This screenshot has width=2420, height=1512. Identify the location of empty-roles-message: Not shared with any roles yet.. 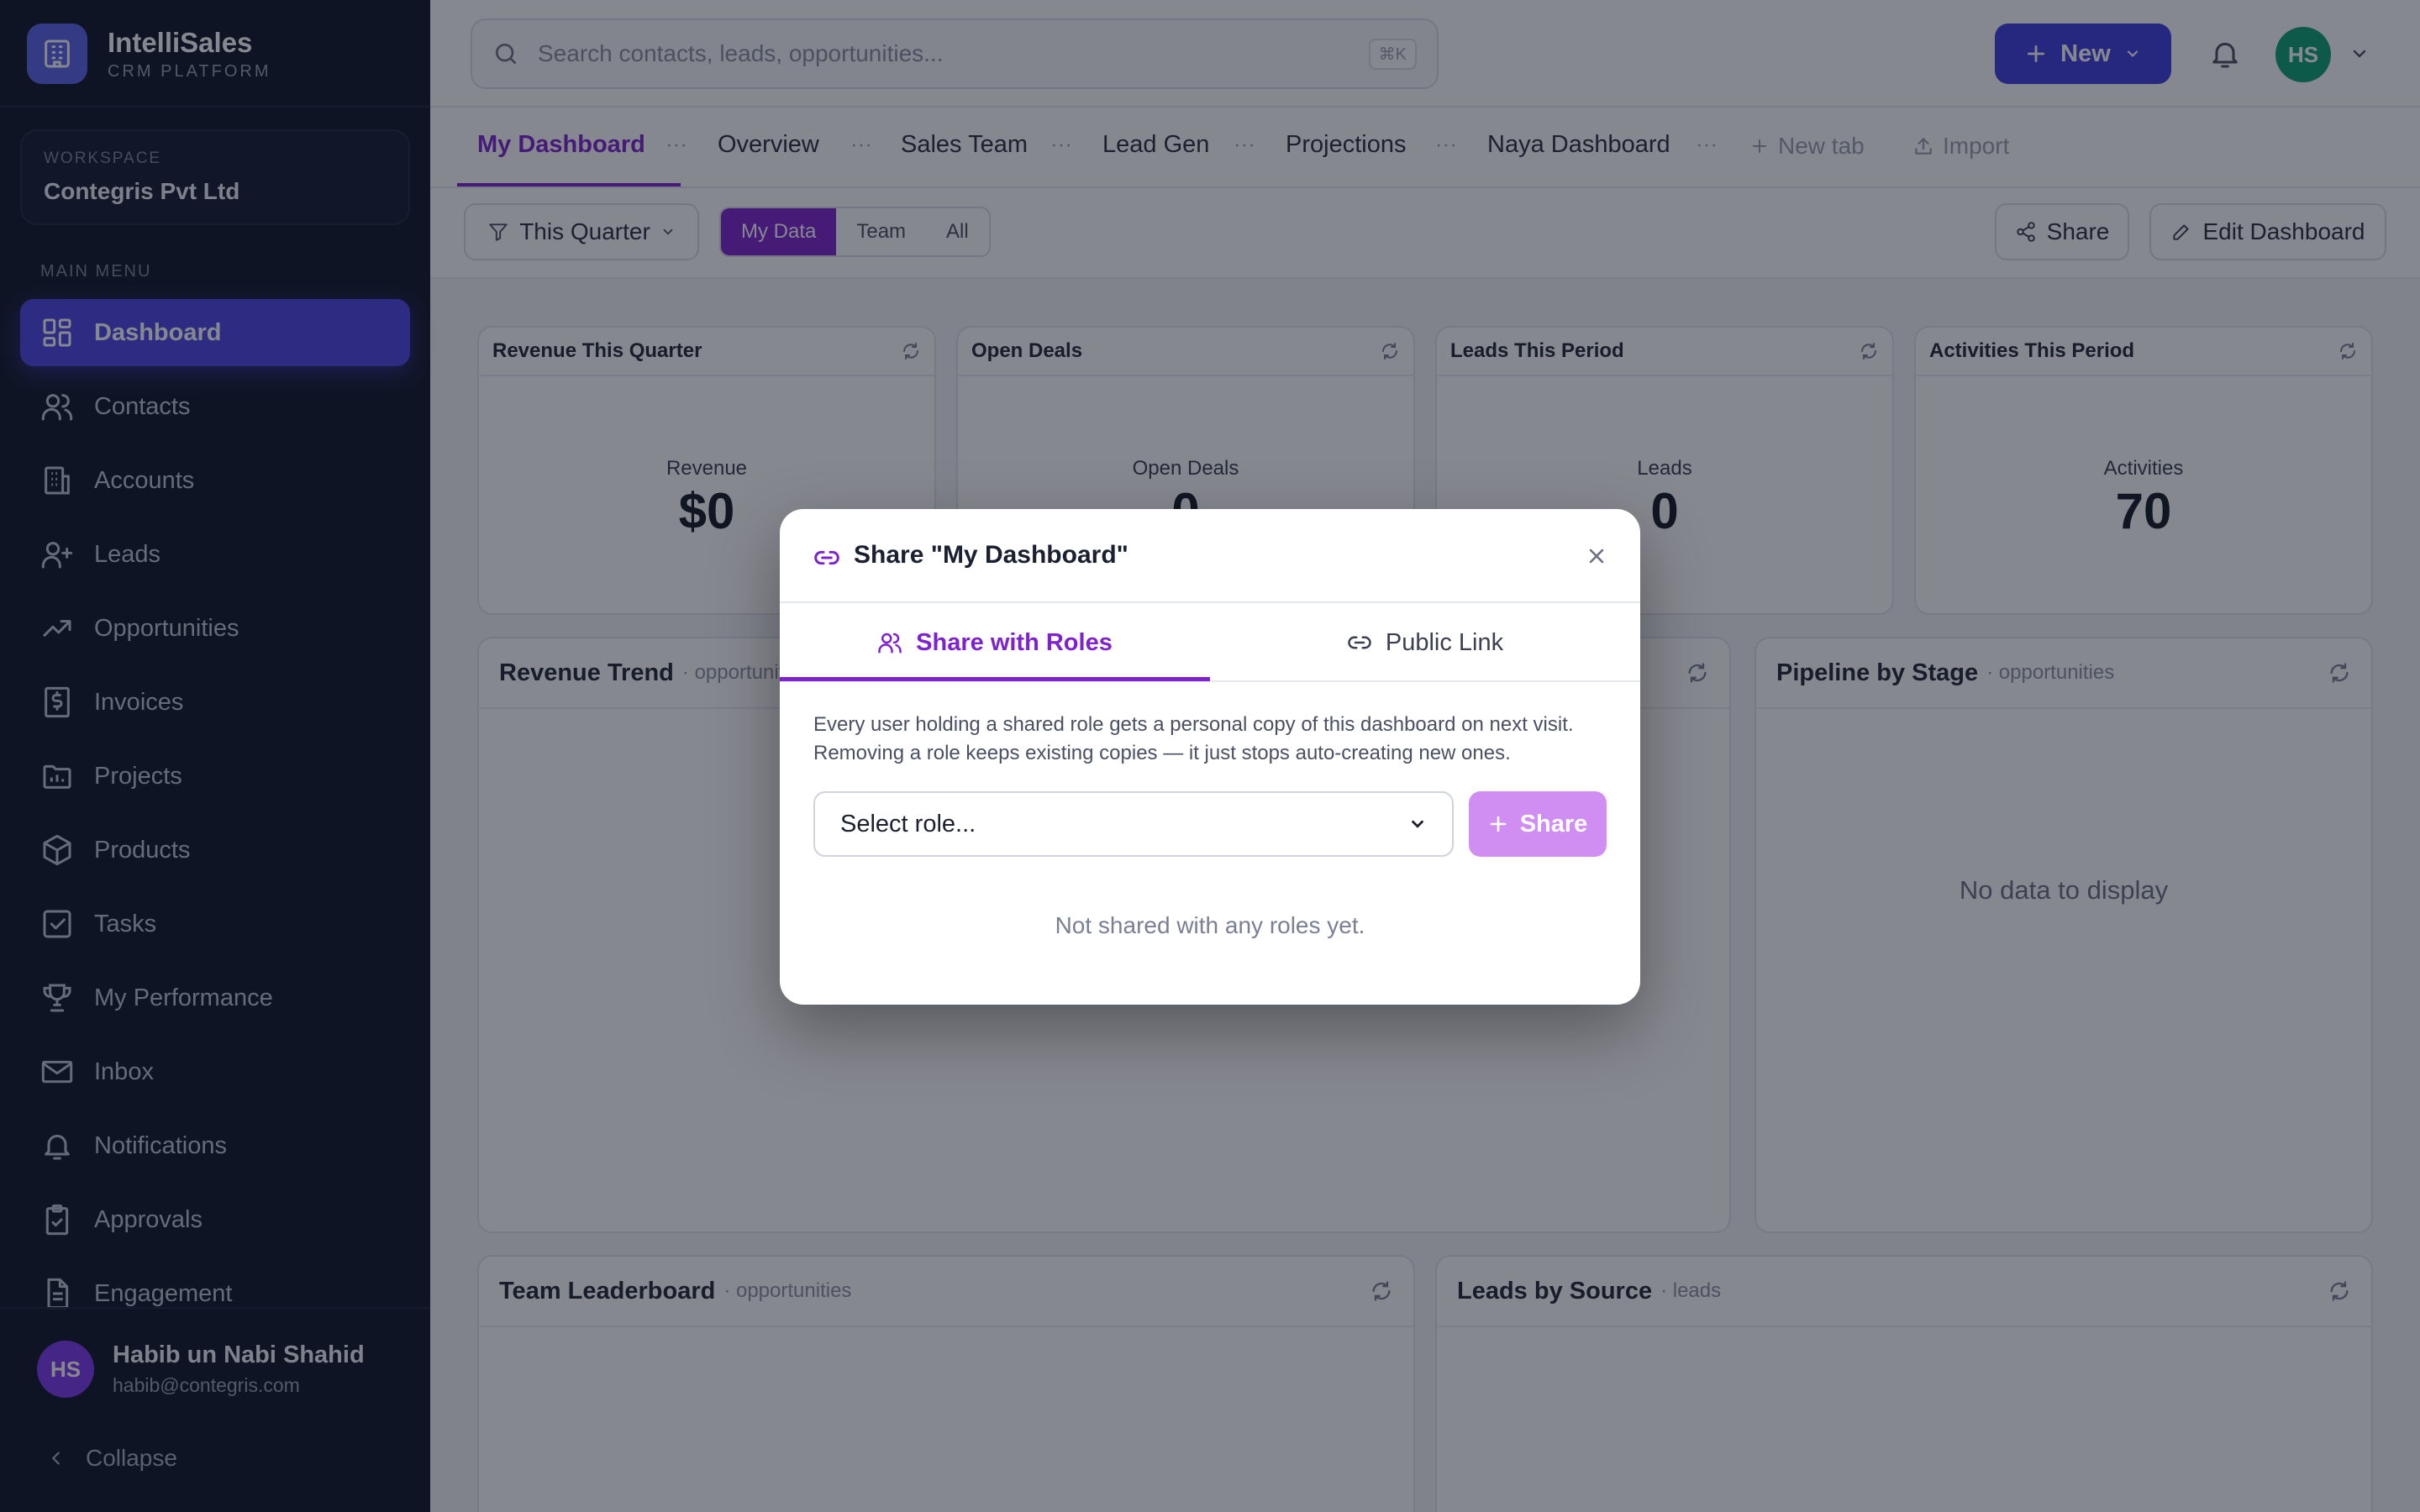
(1210, 925).